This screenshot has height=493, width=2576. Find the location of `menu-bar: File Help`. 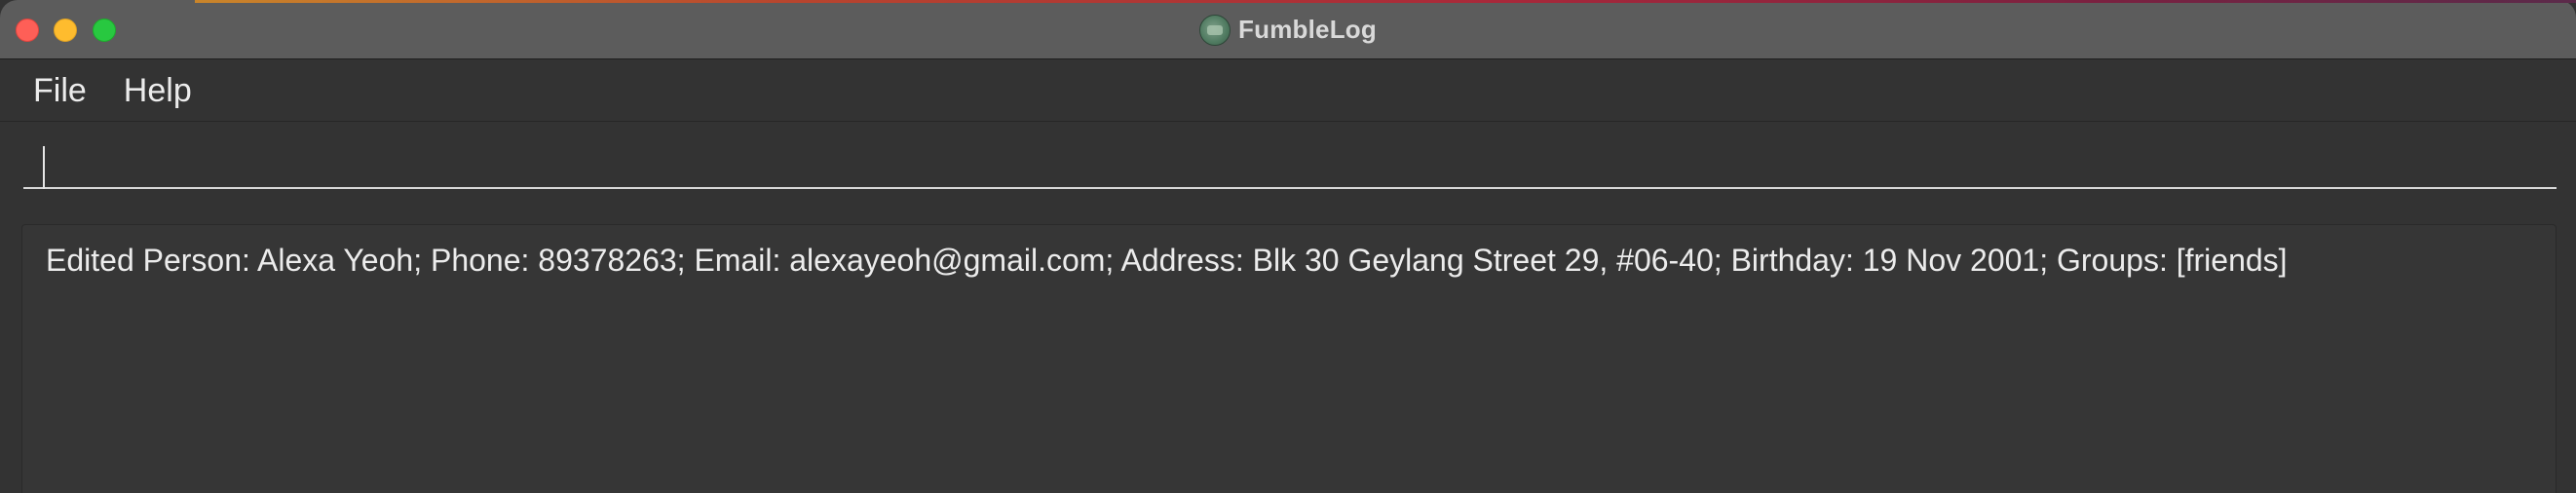

menu-bar: File Help is located at coordinates (1288, 91).